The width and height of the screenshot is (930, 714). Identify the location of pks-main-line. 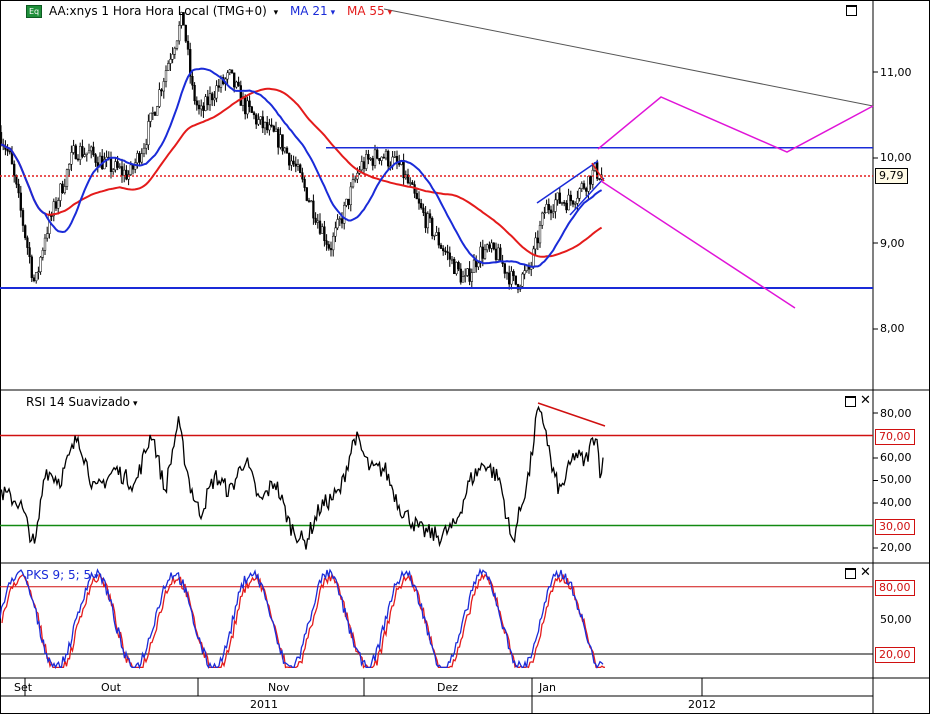
(302, 618).